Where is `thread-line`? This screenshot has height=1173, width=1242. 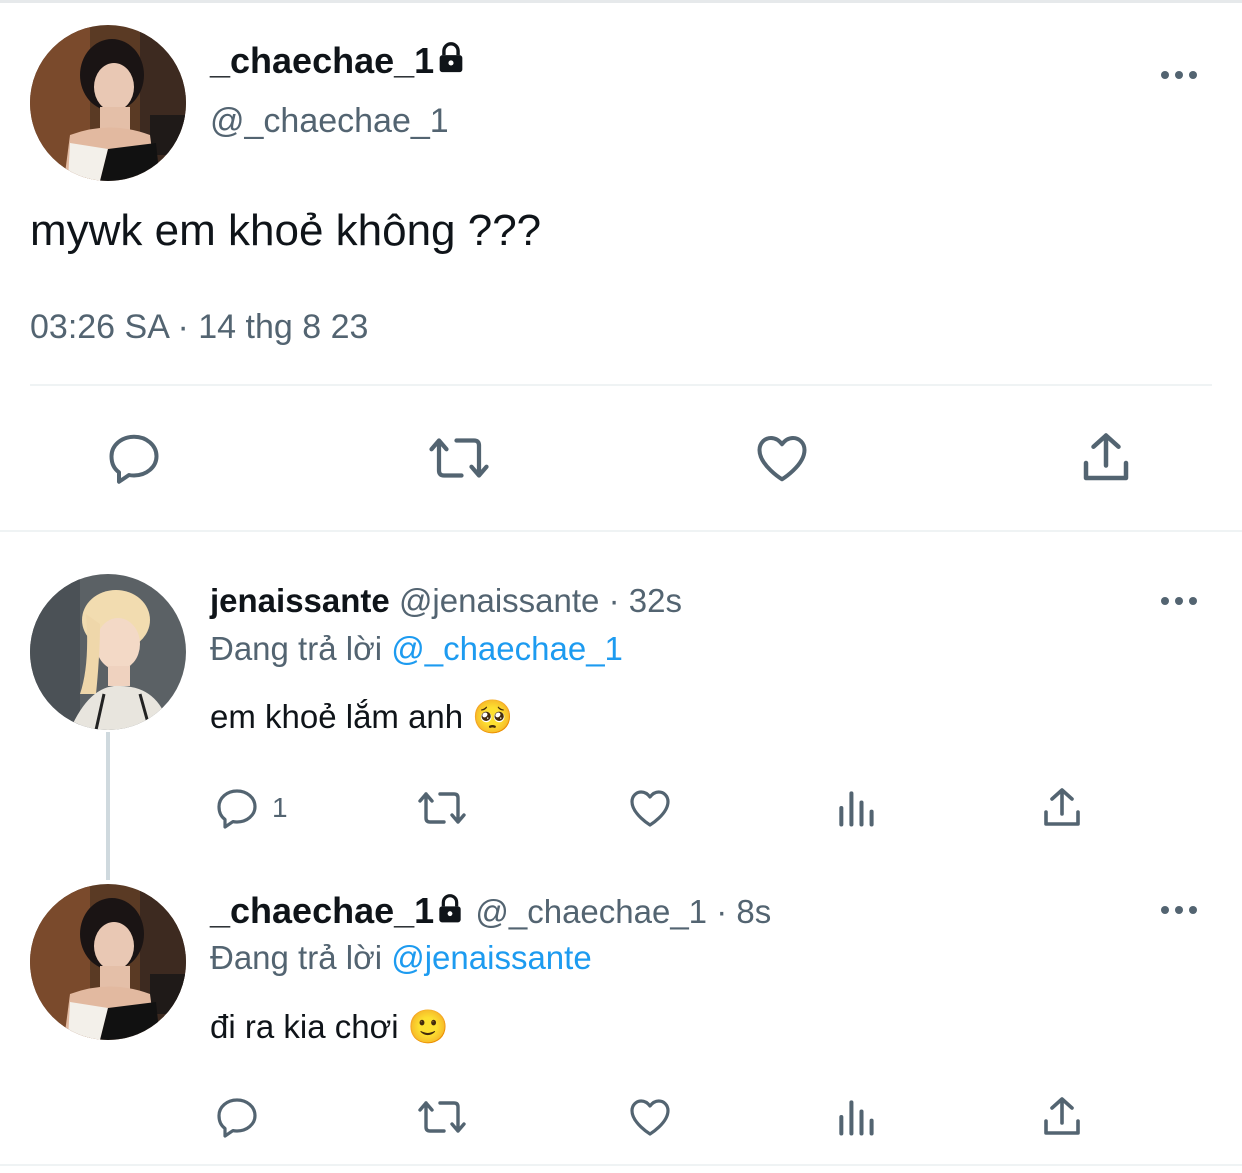
thread-line is located at coordinates (108, 806).